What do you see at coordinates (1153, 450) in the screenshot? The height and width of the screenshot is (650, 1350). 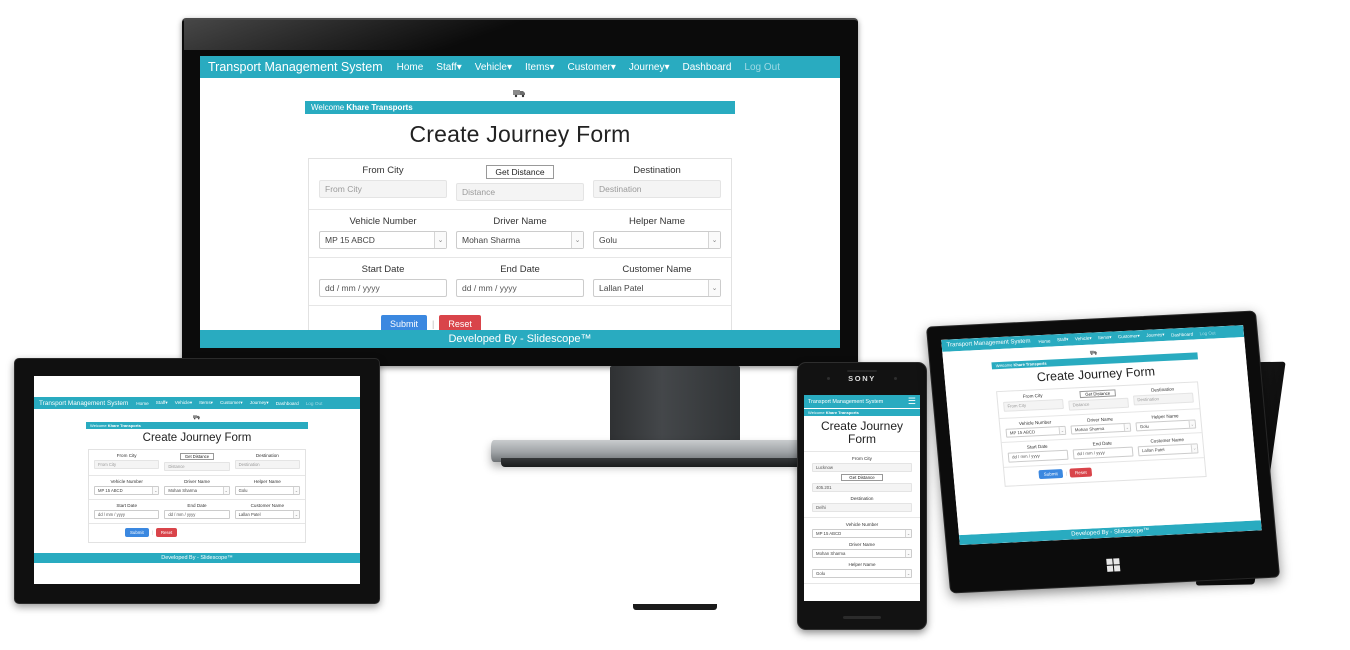 I see `customer-name-value: Lallan Patel` at bounding box center [1153, 450].